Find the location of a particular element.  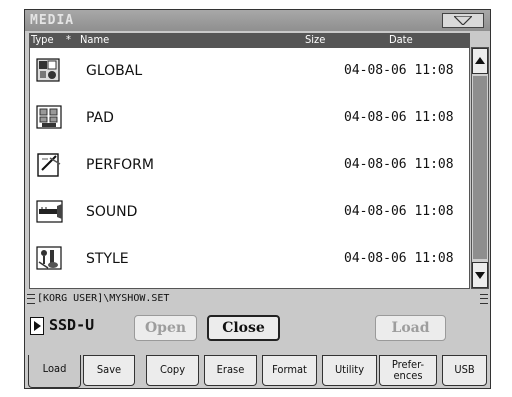

page-menu-button is located at coordinates (463, 20).